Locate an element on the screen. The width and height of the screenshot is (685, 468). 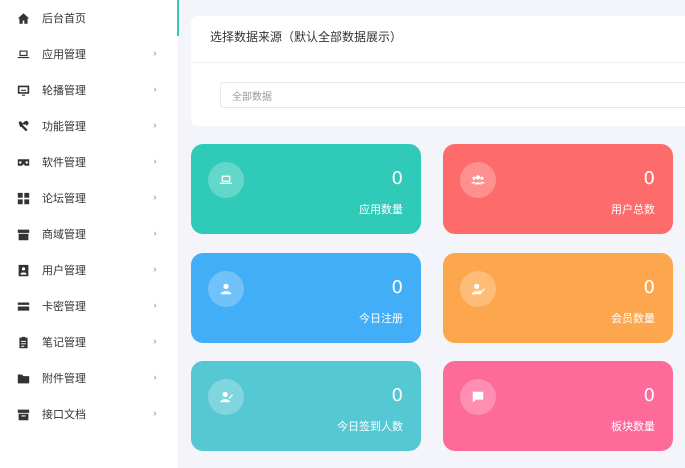
sidebar-item-cards: 卡密管理 › is located at coordinates (89, 306).